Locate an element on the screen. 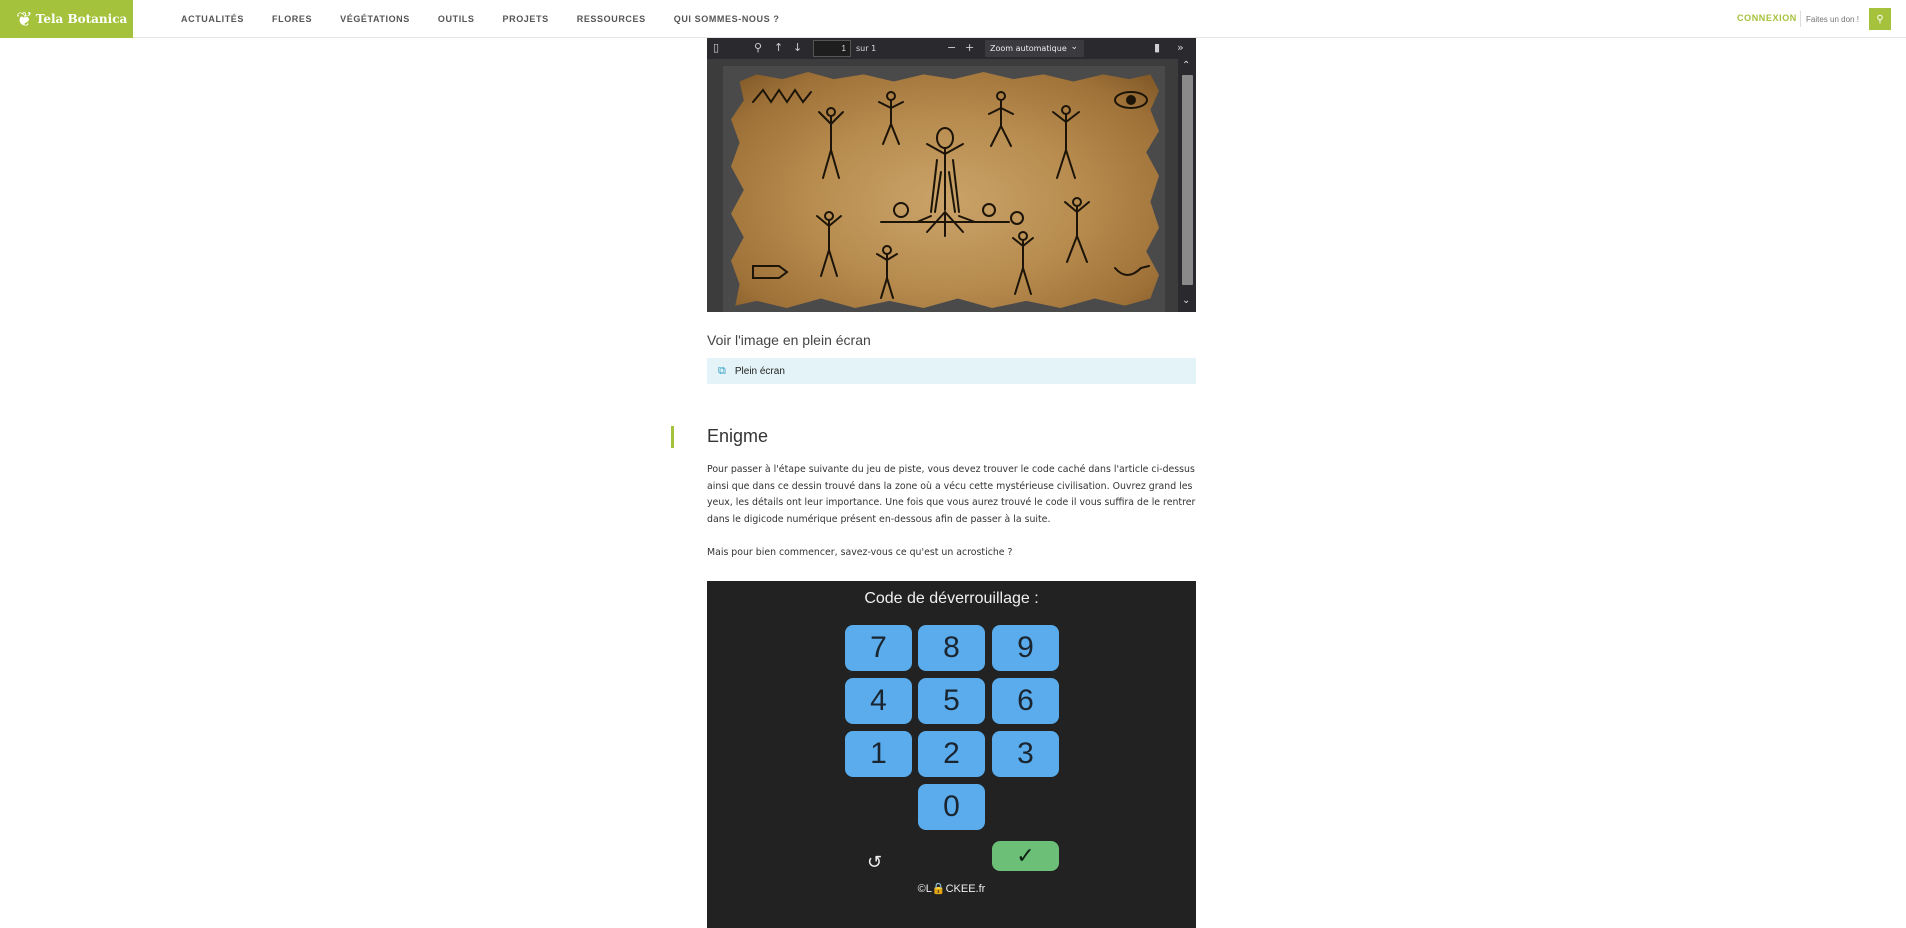  page-number-input is located at coordinates (832, 48).